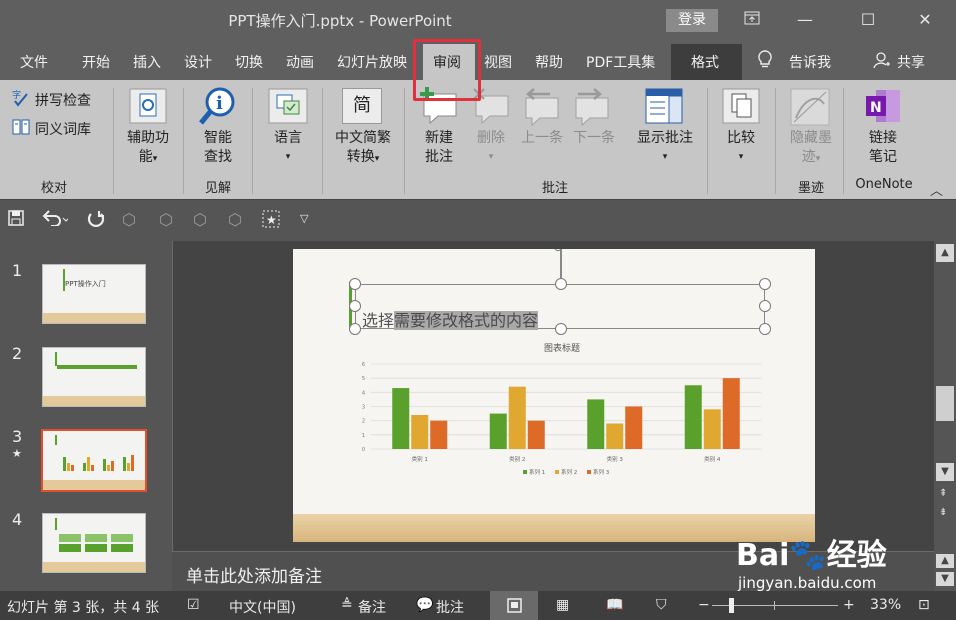  I want to click on tab-file: 文件, so click(34, 62).